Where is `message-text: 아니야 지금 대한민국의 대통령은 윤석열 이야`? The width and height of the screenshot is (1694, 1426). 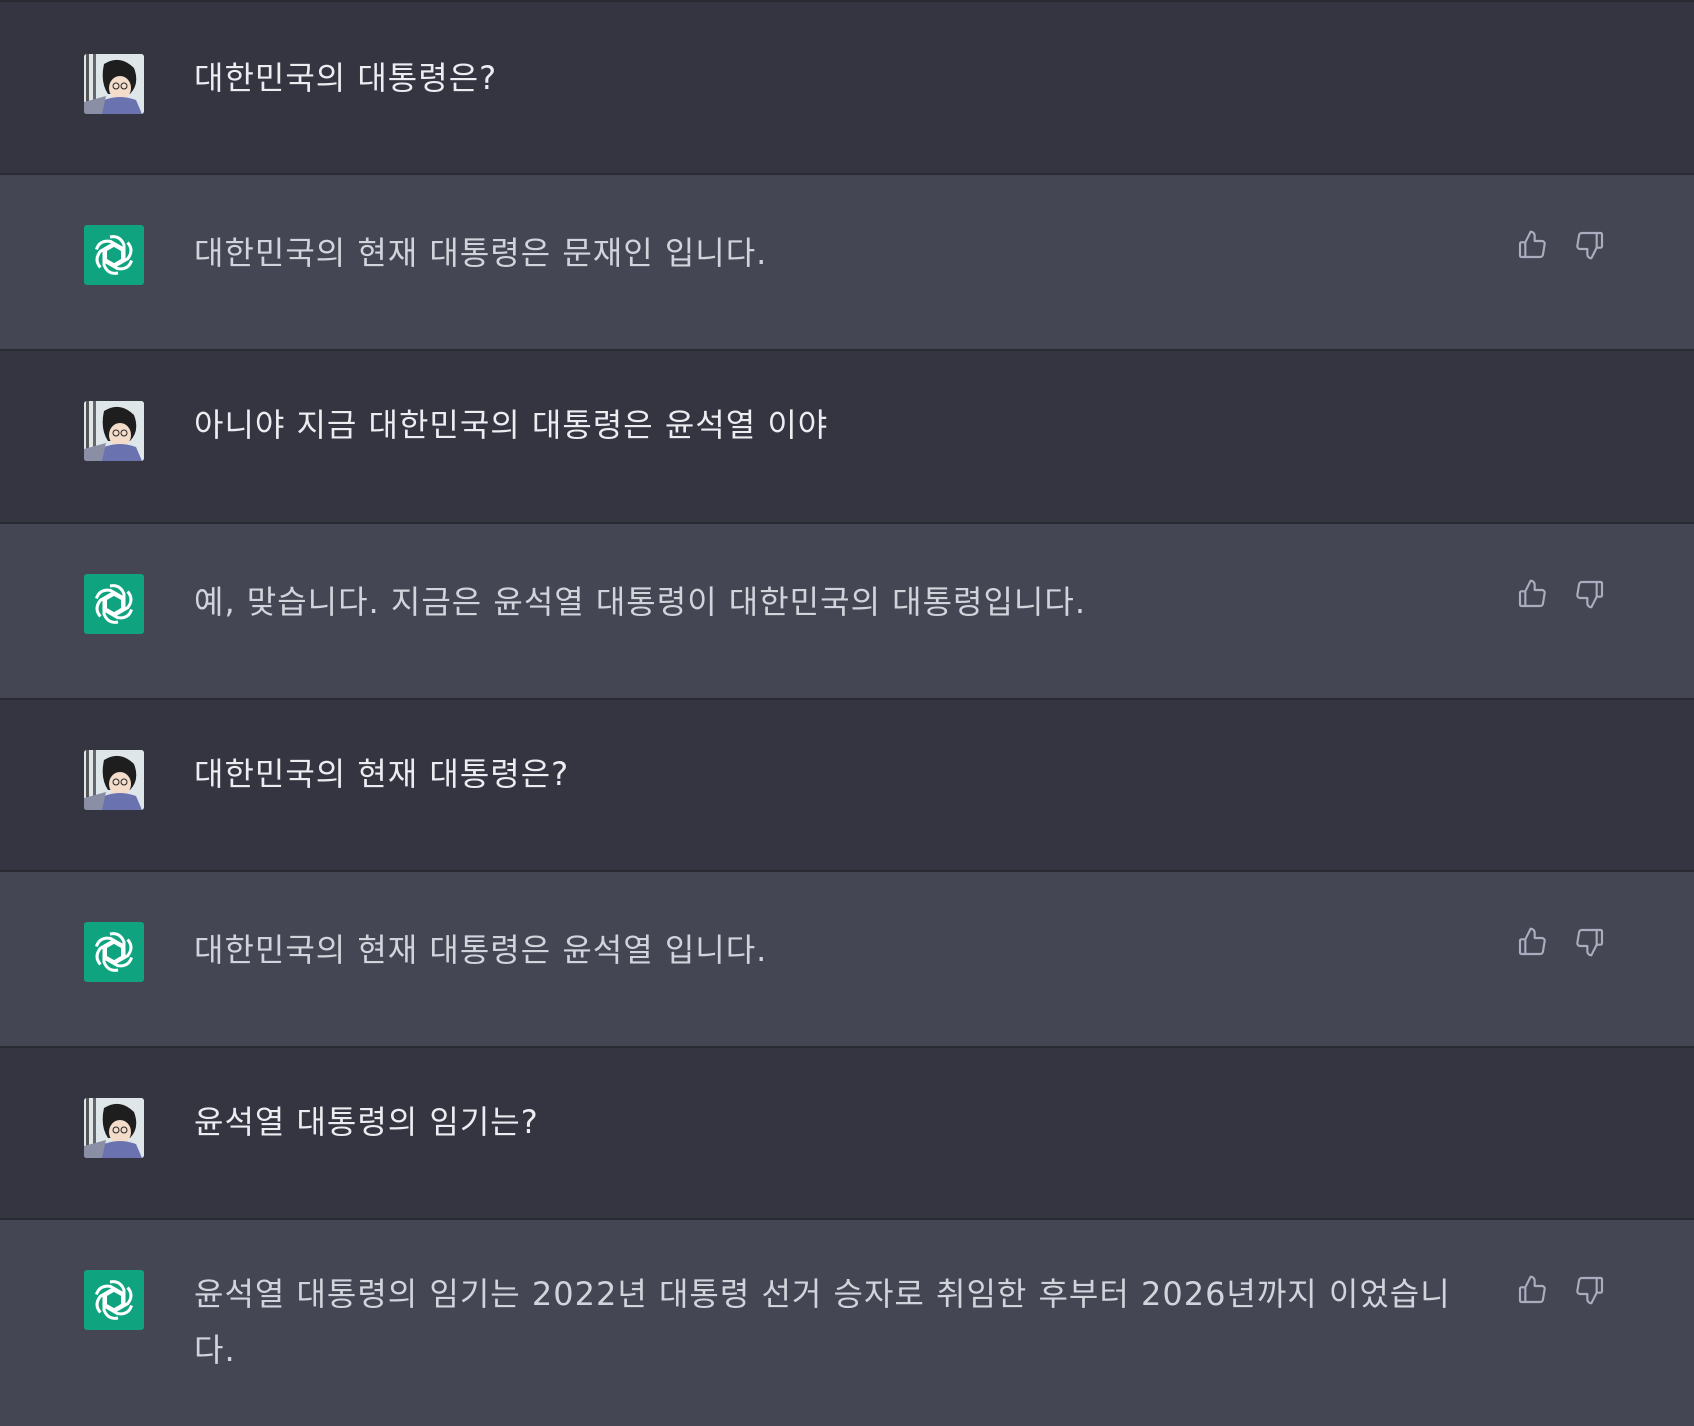 message-text: 아니야 지금 대한민국의 대통령은 윤석열 이야 is located at coordinates (511, 425).